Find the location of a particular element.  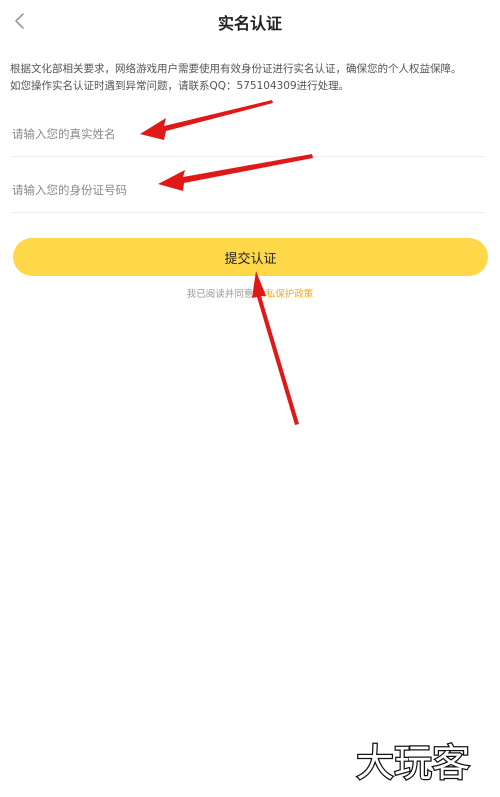

submit-verification-button: 提交认证 is located at coordinates (250, 257).